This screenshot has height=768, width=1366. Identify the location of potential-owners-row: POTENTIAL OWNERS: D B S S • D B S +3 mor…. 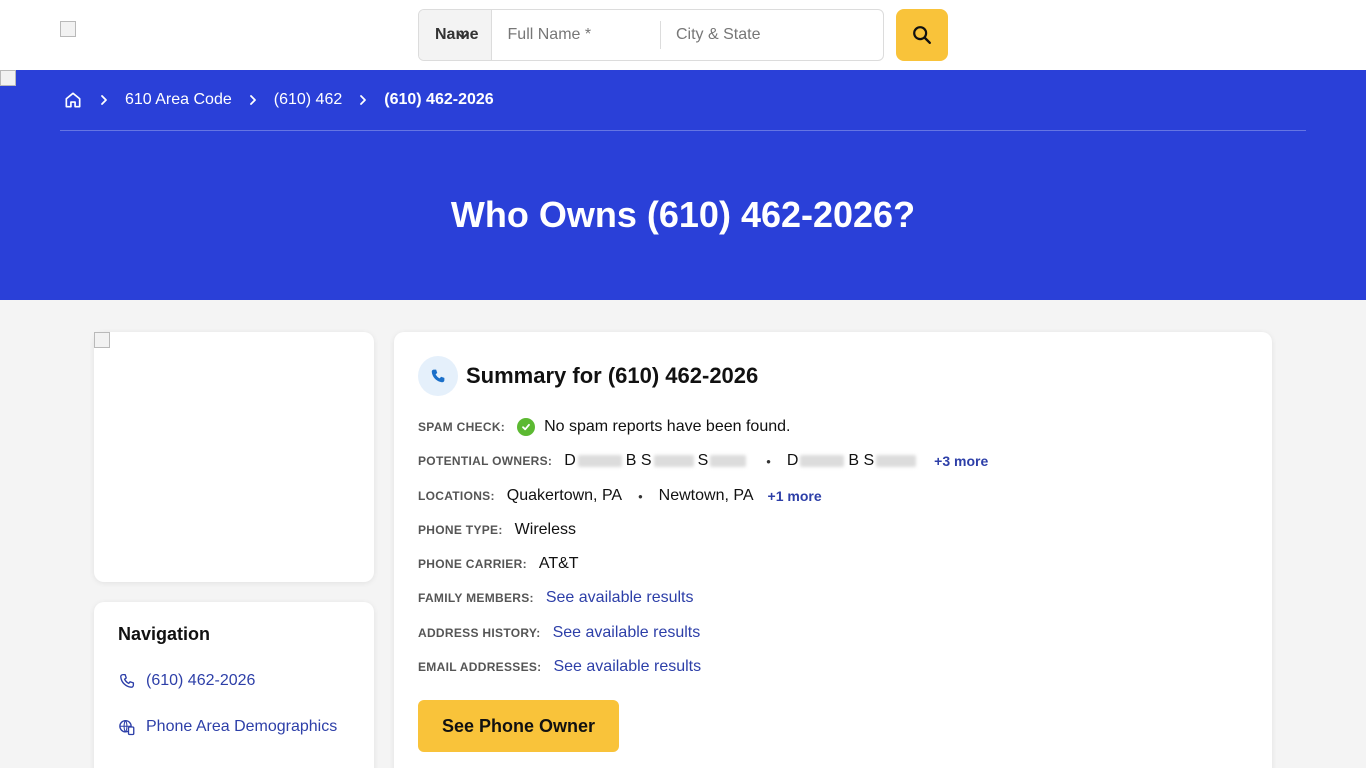
(703, 461).